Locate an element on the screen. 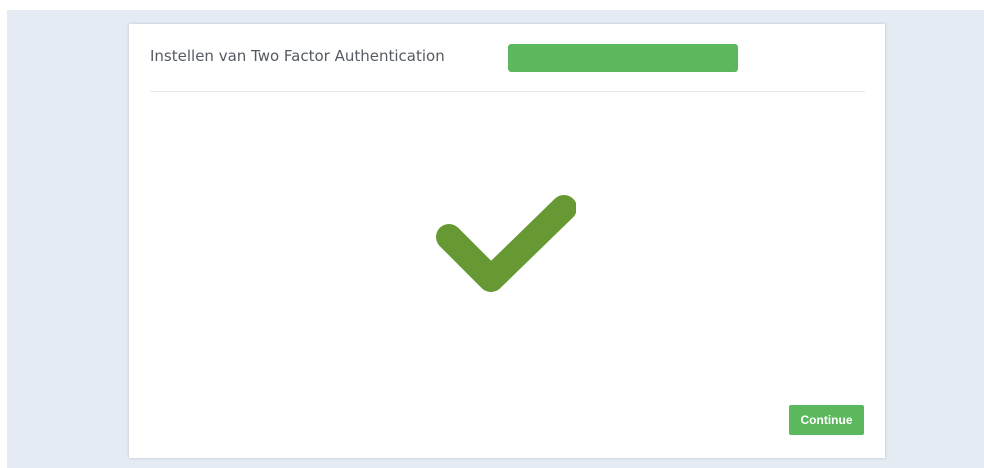  progress-bar-fill is located at coordinates (623, 58).